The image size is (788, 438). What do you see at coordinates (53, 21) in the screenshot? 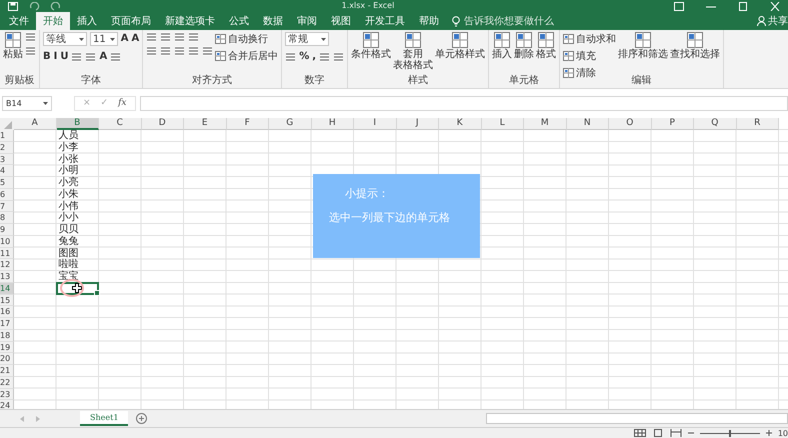
I see `menu-tab: 开始` at bounding box center [53, 21].